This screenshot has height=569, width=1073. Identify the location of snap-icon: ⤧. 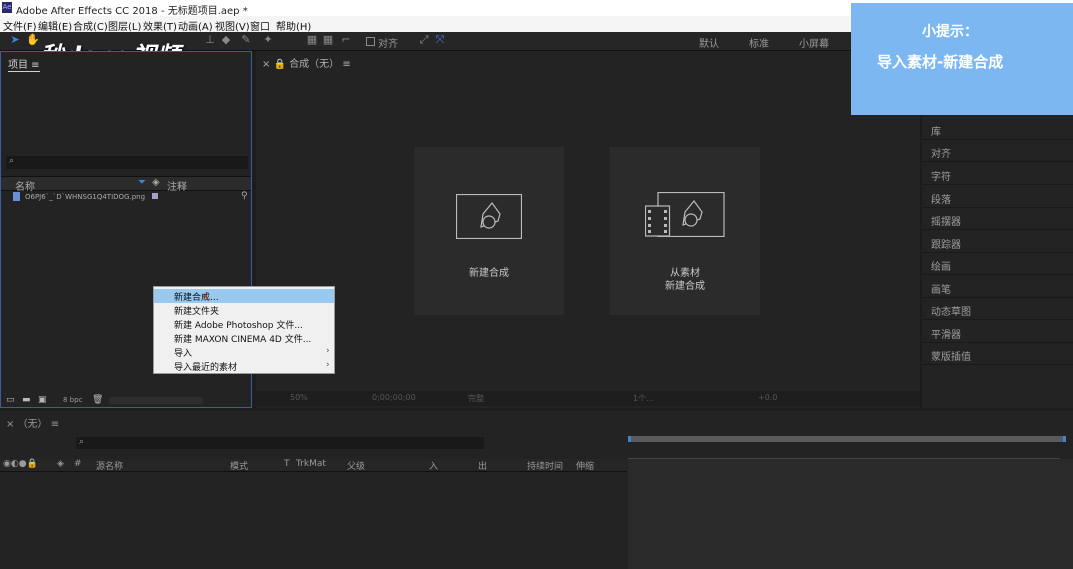
(440, 40).